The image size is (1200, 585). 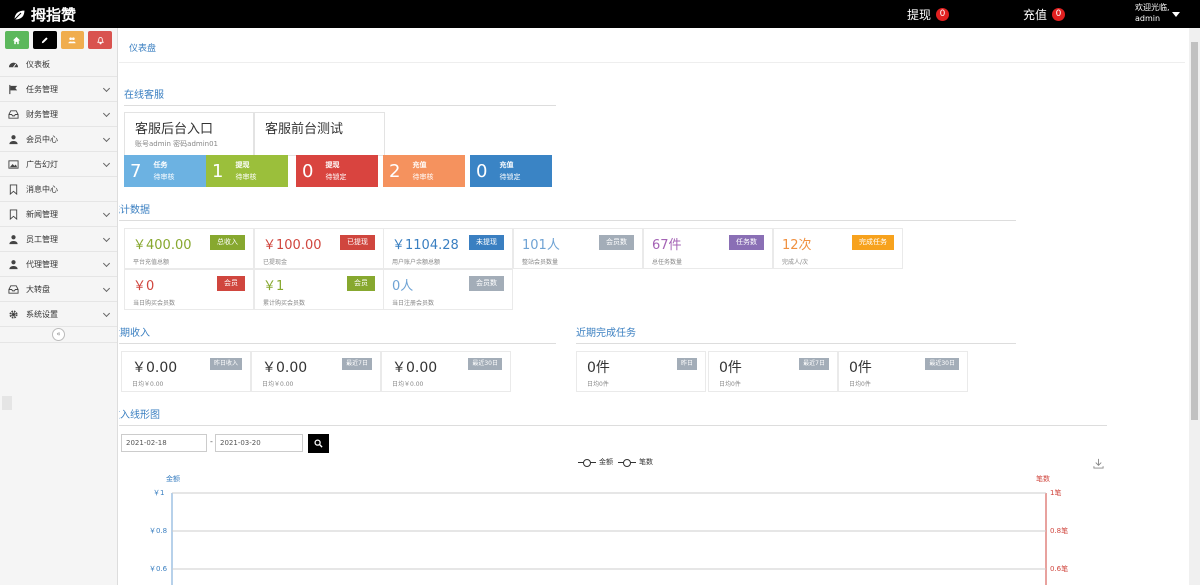 I want to click on logo: 拇指赞, so click(x=44, y=14).